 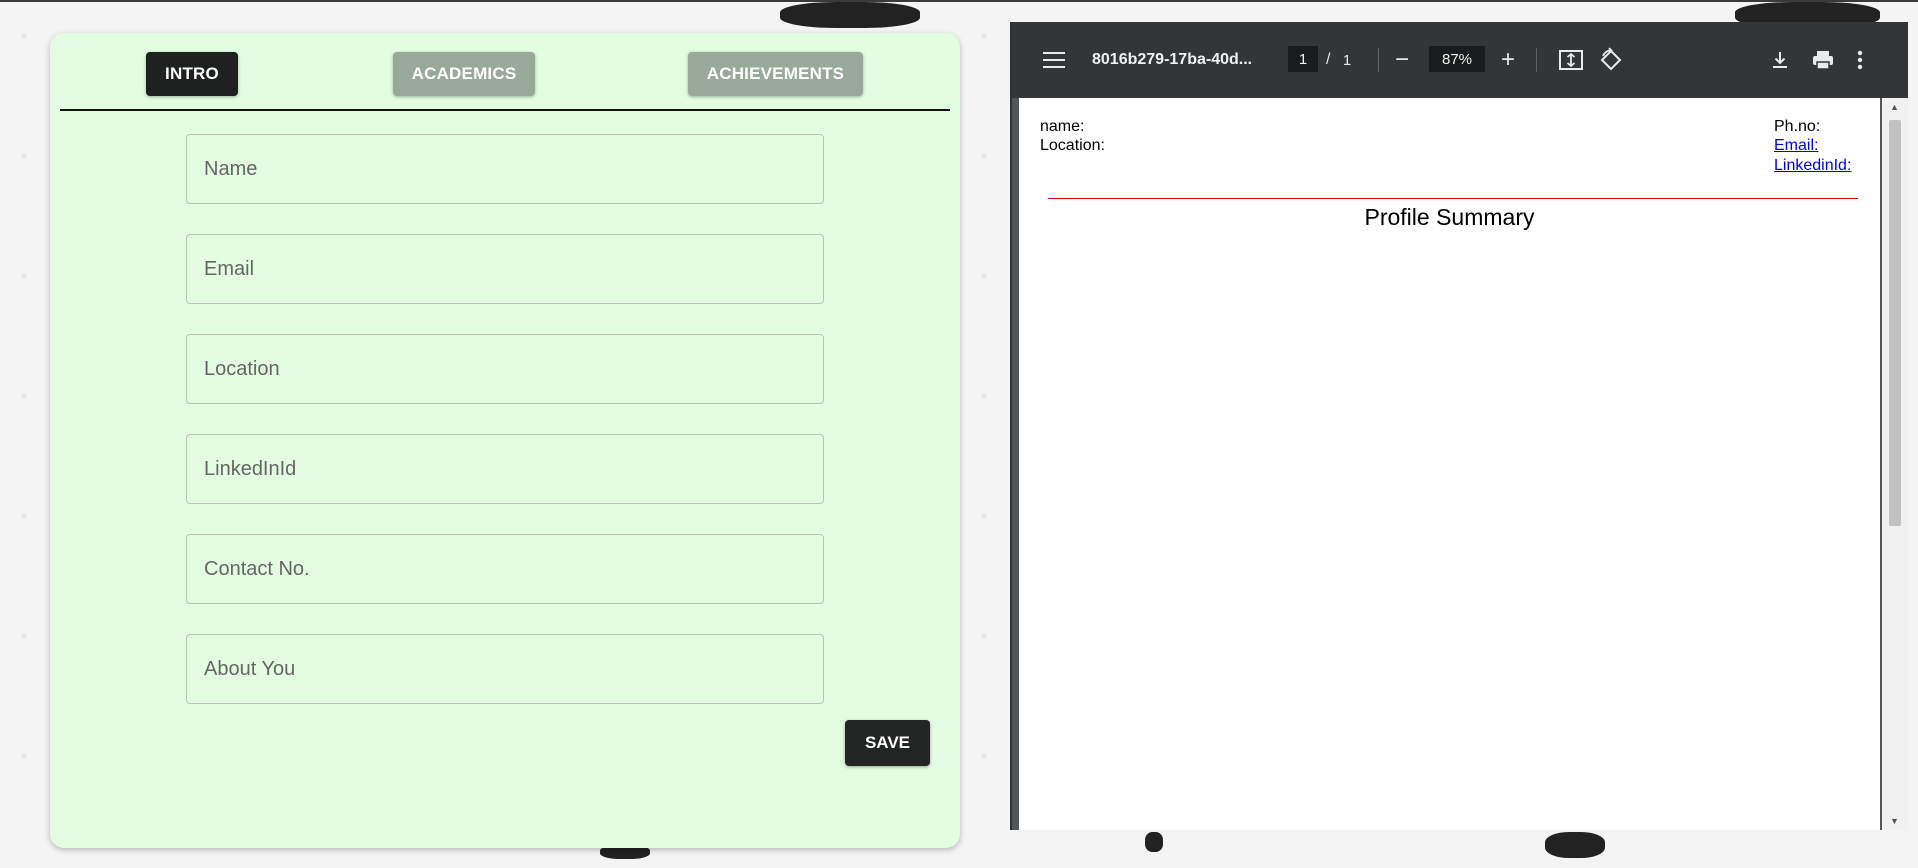 What do you see at coordinates (1453, 198) in the screenshot?
I see `section-divider` at bounding box center [1453, 198].